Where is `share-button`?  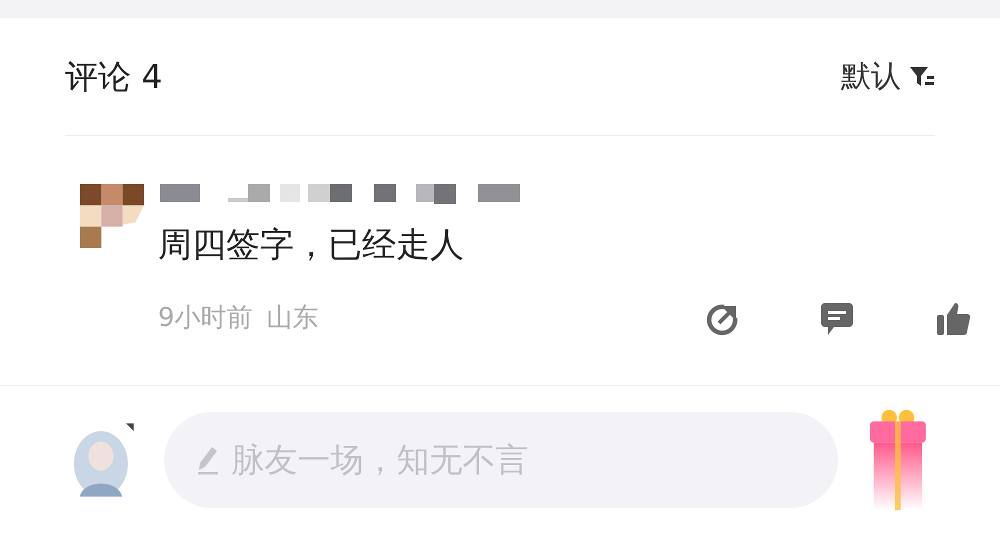 share-button is located at coordinates (723, 319).